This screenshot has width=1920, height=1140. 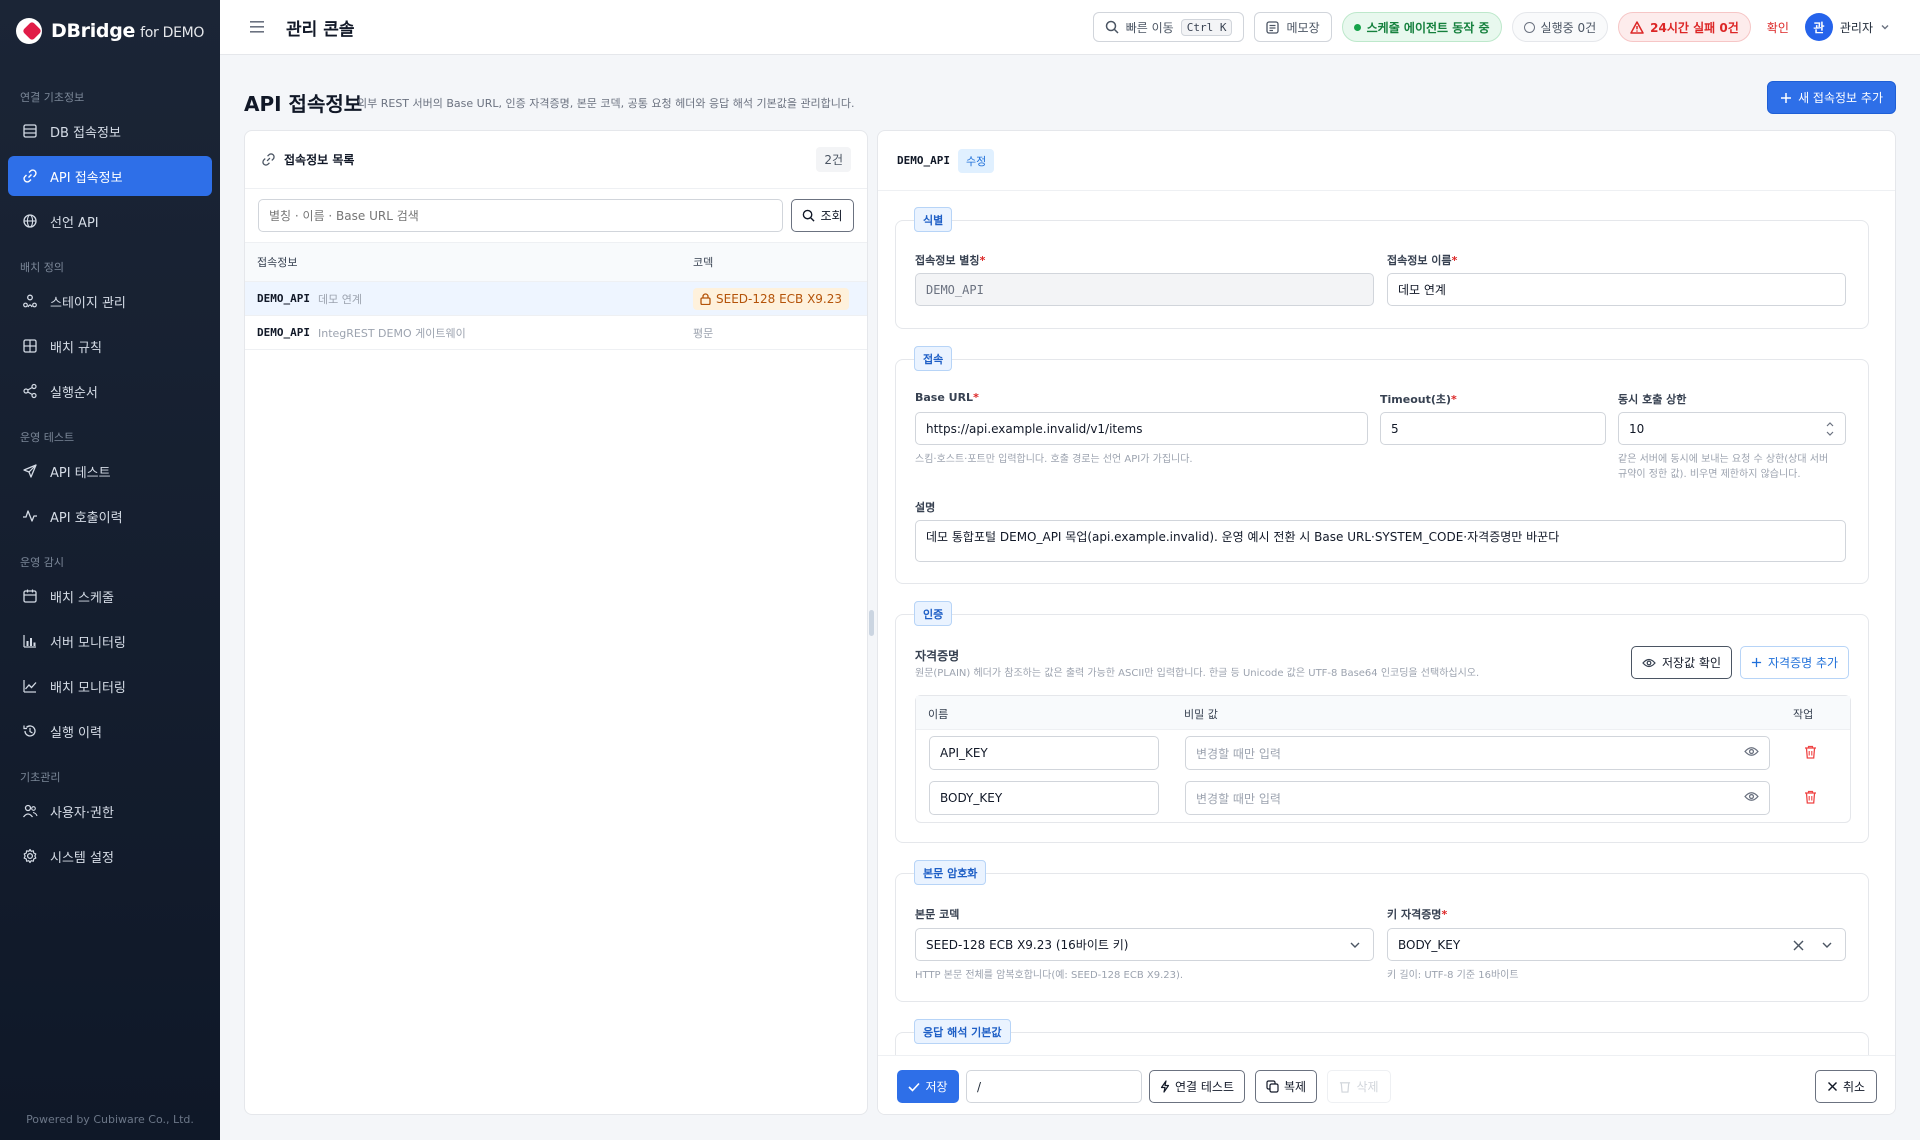 What do you see at coordinates (1044, 753) in the screenshot?
I see `credential-name-field: API_KEY` at bounding box center [1044, 753].